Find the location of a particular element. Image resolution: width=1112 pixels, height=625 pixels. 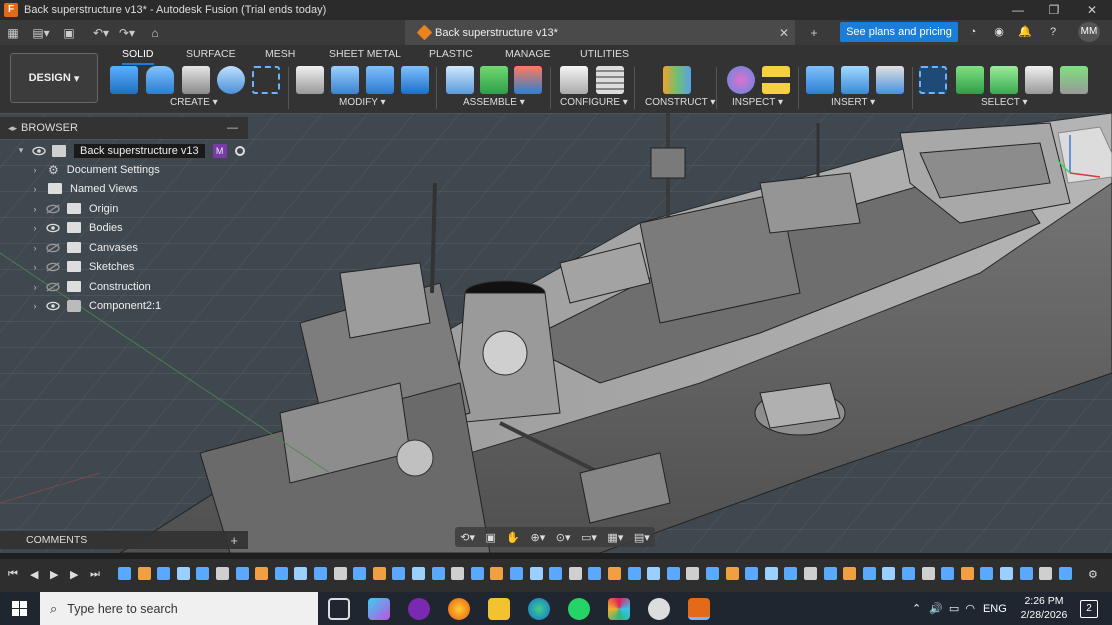

select-edge-icon is located at coordinates (1039, 80).